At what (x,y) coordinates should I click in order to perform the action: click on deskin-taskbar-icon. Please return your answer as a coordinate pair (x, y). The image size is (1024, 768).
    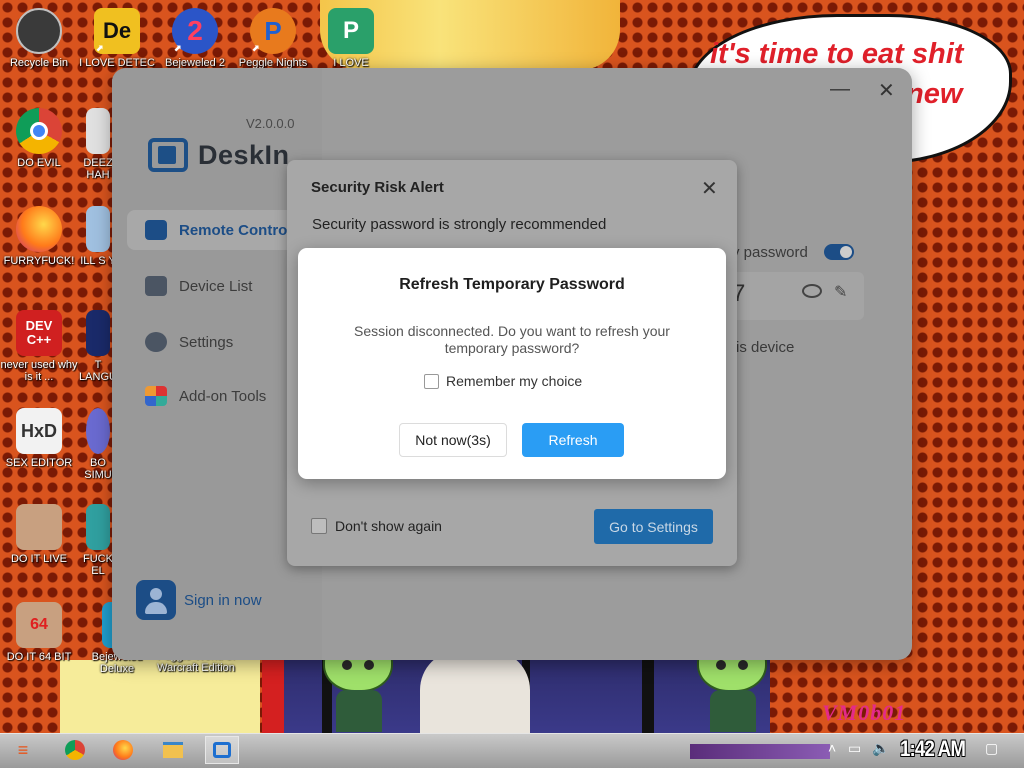
    Looking at the image, I should click on (222, 750).